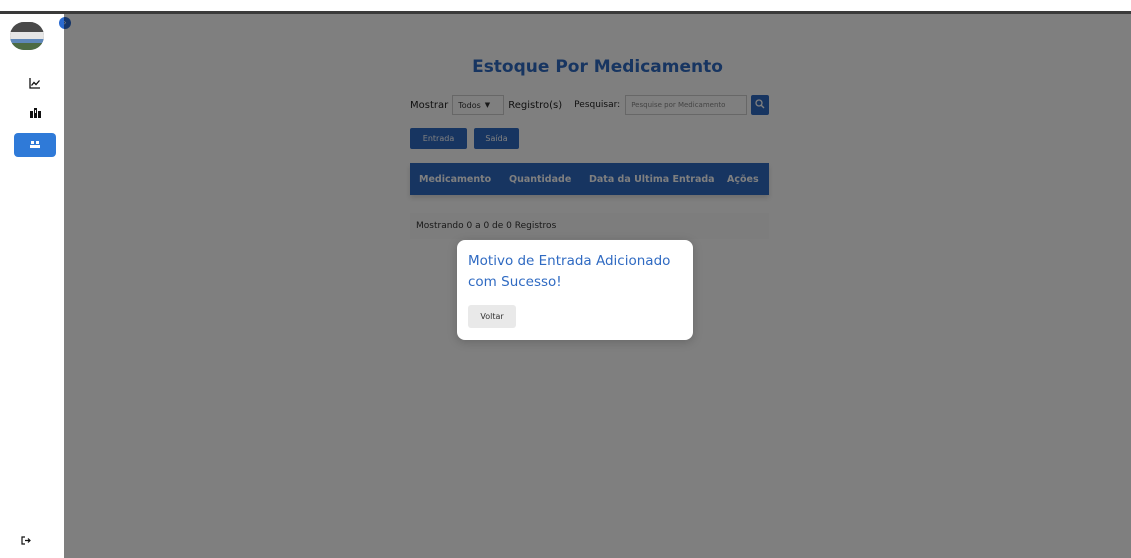 This screenshot has width=1131, height=558. I want to click on stock-icon, so click(35, 145).